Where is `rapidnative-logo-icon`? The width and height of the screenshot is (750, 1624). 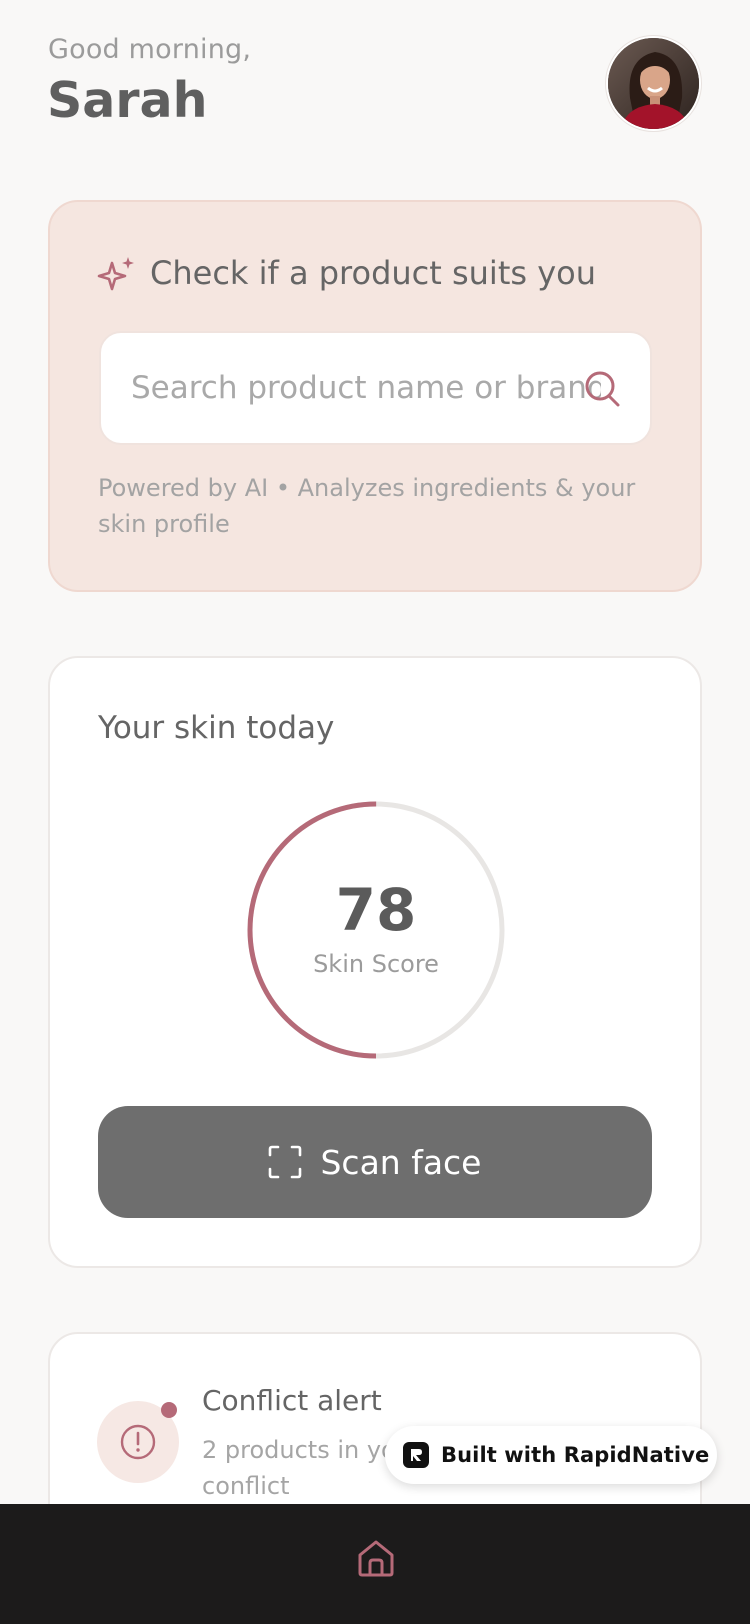 rapidnative-logo-icon is located at coordinates (416, 1455).